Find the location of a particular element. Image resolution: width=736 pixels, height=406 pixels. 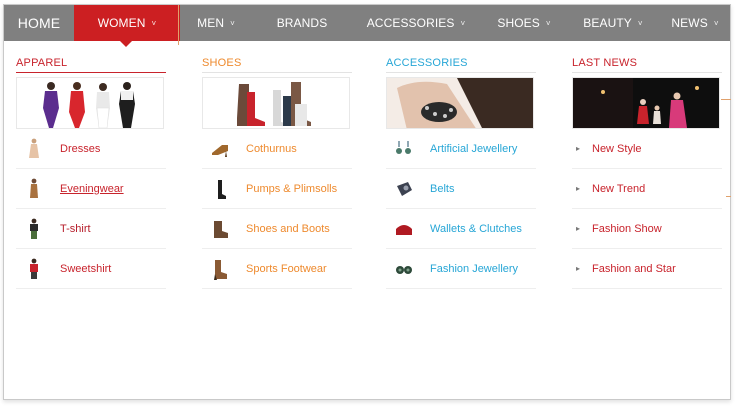

news-title: LAST NEWS is located at coordinates (647, 65).